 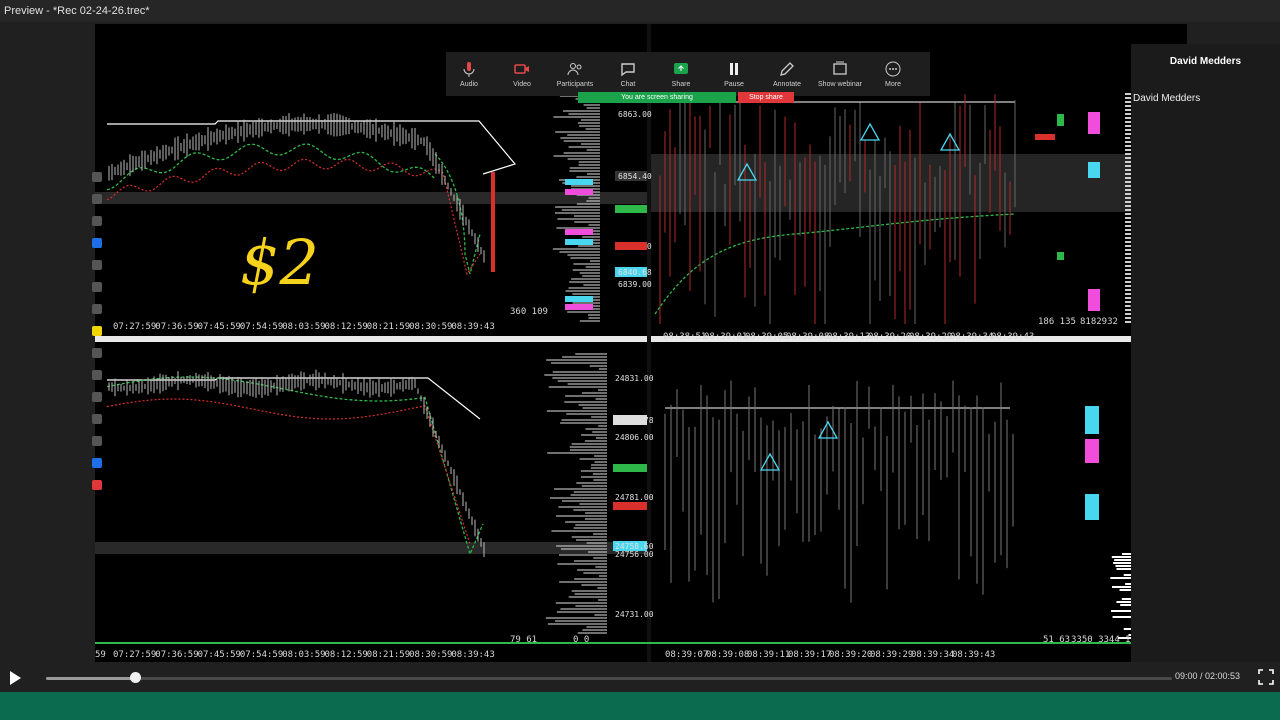 What do you see at coordinates (870, 131) in the screenshot?
I see `signal-triangle` at bounding box center [870, 131].